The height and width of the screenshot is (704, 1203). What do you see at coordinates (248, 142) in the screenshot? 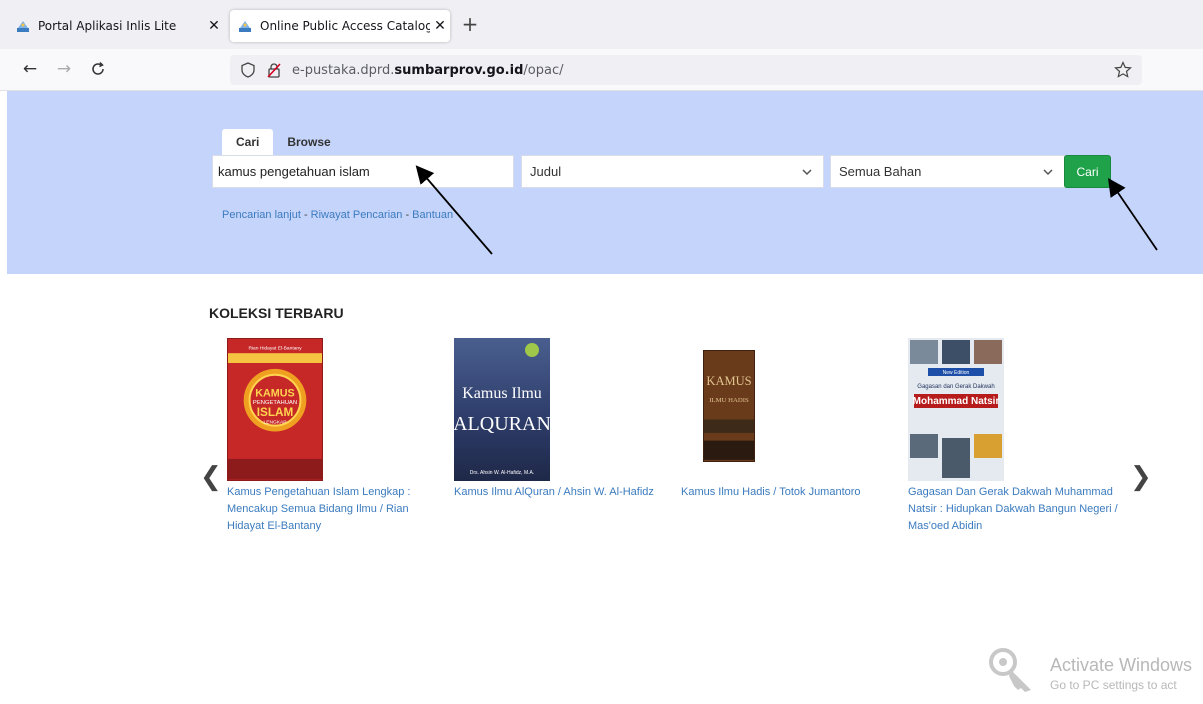
I see `tab-cari: Cari` at bounding box center [248, 142].